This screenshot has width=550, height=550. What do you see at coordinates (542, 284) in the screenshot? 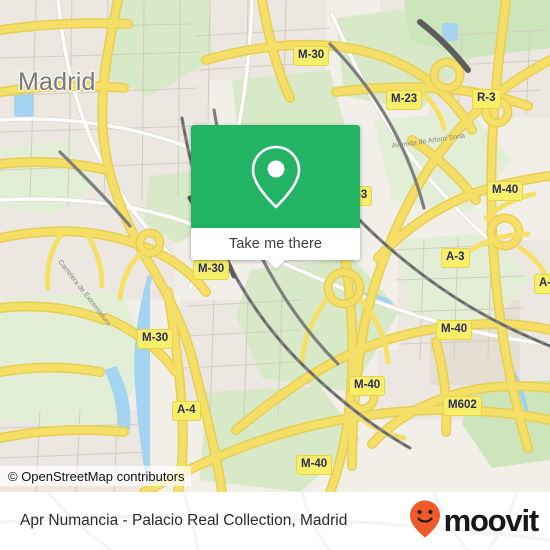
I see `road-shield: A-` at bounding box center [542, 284].